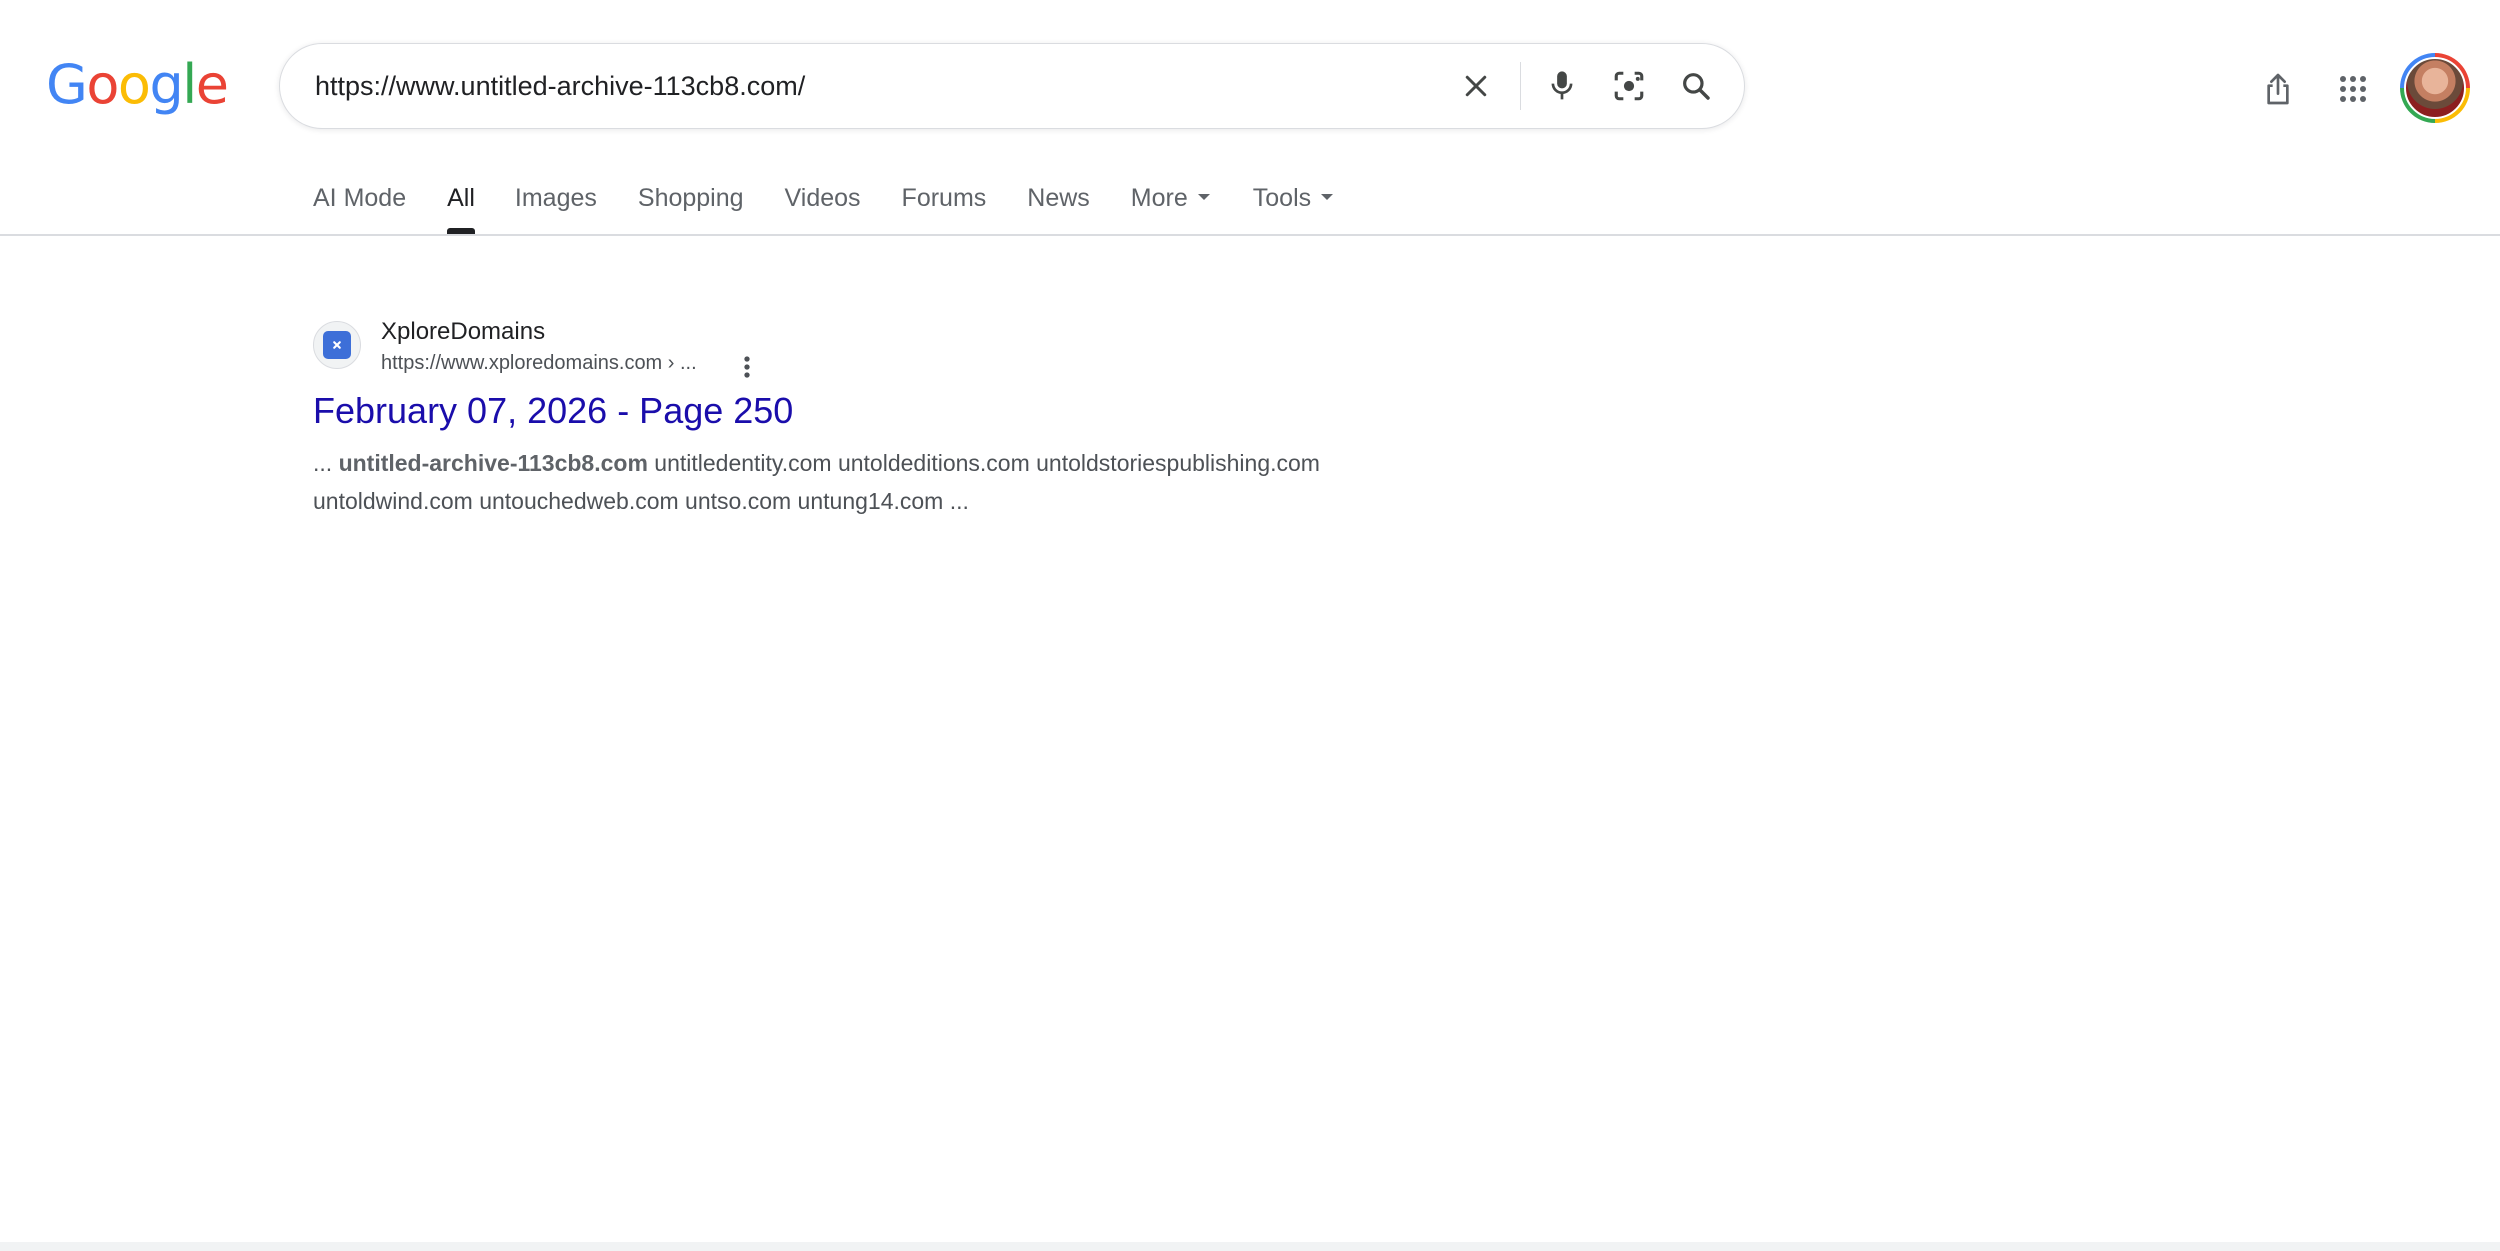 The height and width of the screenshot is (1251, 2500). What do you see at coordinates (1250, 1246) in the screenshot?
I see `bottom-bar` at bounding box center [1250, 1246].